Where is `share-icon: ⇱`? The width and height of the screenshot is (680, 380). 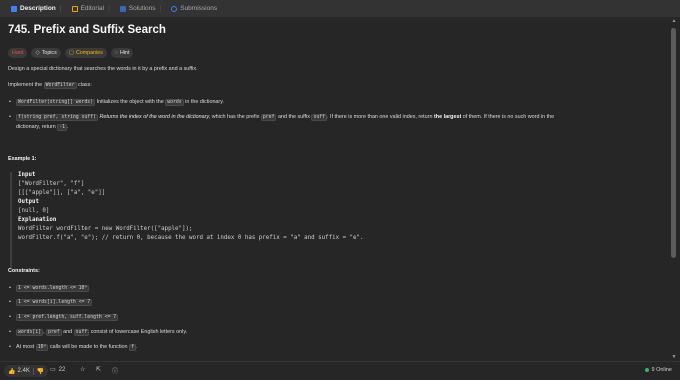 share-icon: ⇱ is located at coordinates (99, 370).